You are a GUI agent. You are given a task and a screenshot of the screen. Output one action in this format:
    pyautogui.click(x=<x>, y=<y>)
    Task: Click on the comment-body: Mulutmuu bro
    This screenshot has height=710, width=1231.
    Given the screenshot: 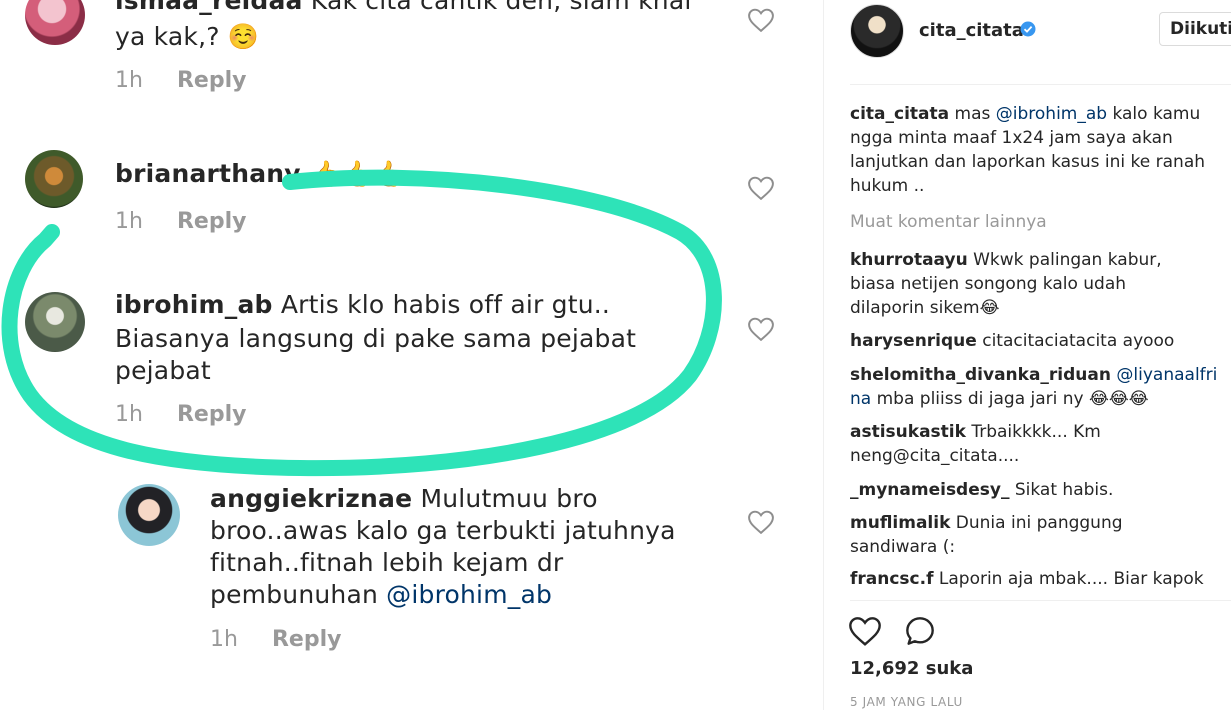 What is the action you would take?
    pyautogui.click(x=509, y=498)
    